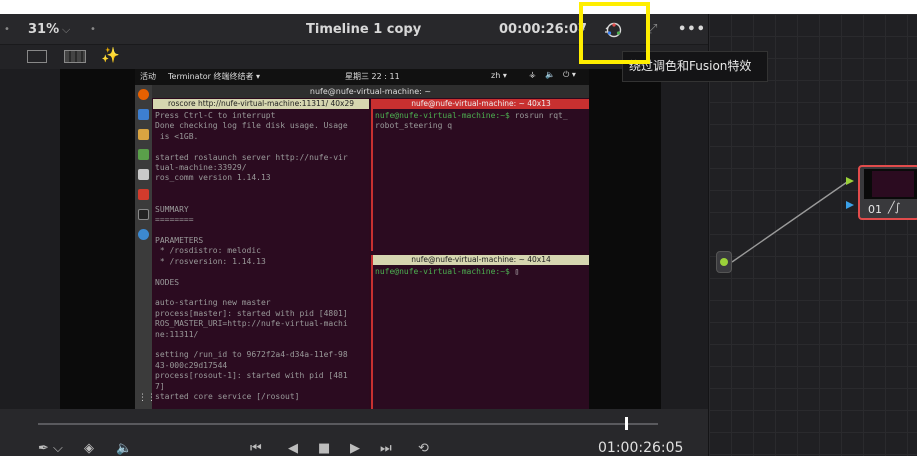 The width and height of the screenshot is (917, 456). Describe the element at coordinates (147, 398) in the screenshot. I see `show-apps-icon: ⋮⋮` at that location.